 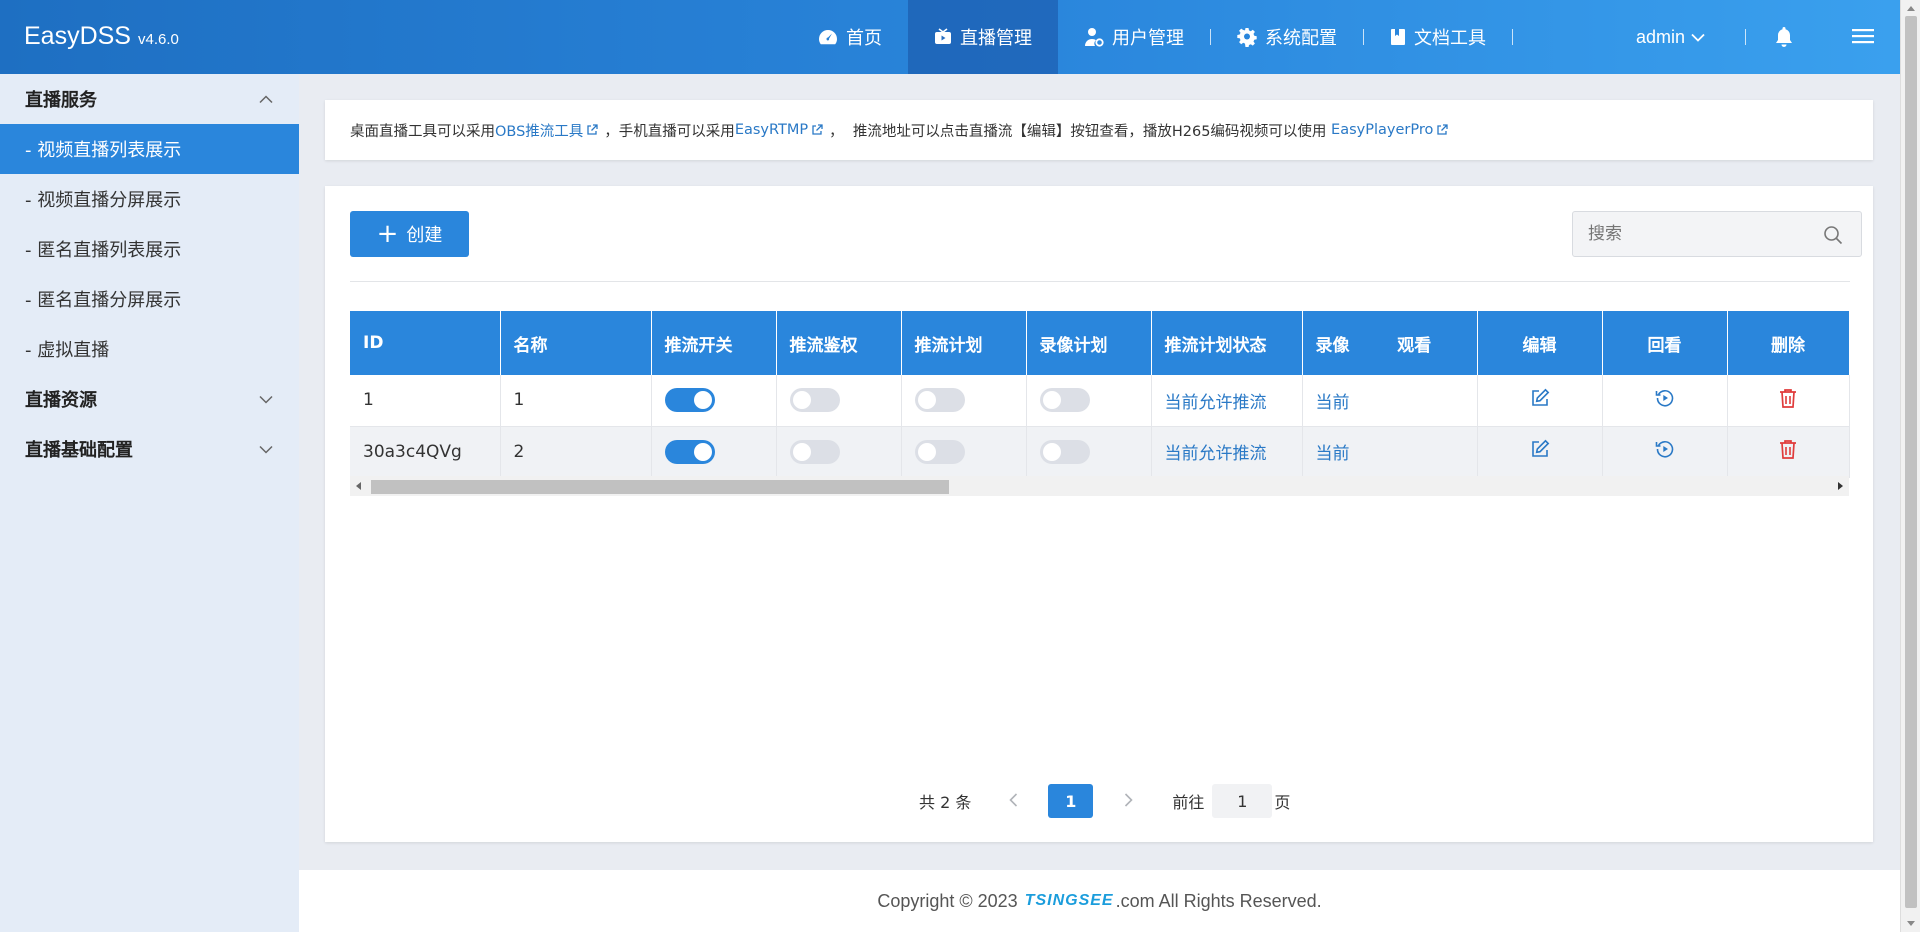 I want to click on search-icon, so click(x=1833, y=235).